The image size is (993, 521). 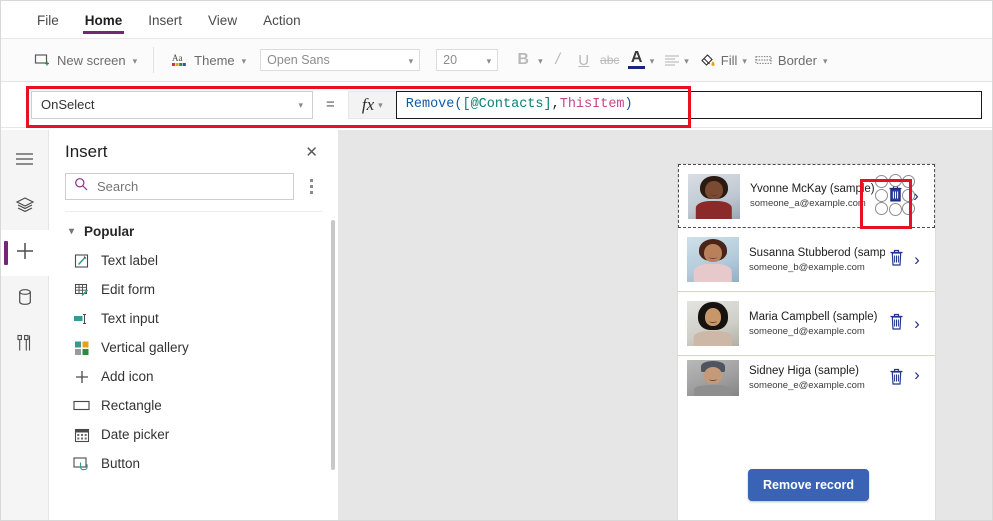 What do you see at coordinates (282, 19) in the screenshot?
I see `menu-item-action: Action` at bounding box center [282, 19].